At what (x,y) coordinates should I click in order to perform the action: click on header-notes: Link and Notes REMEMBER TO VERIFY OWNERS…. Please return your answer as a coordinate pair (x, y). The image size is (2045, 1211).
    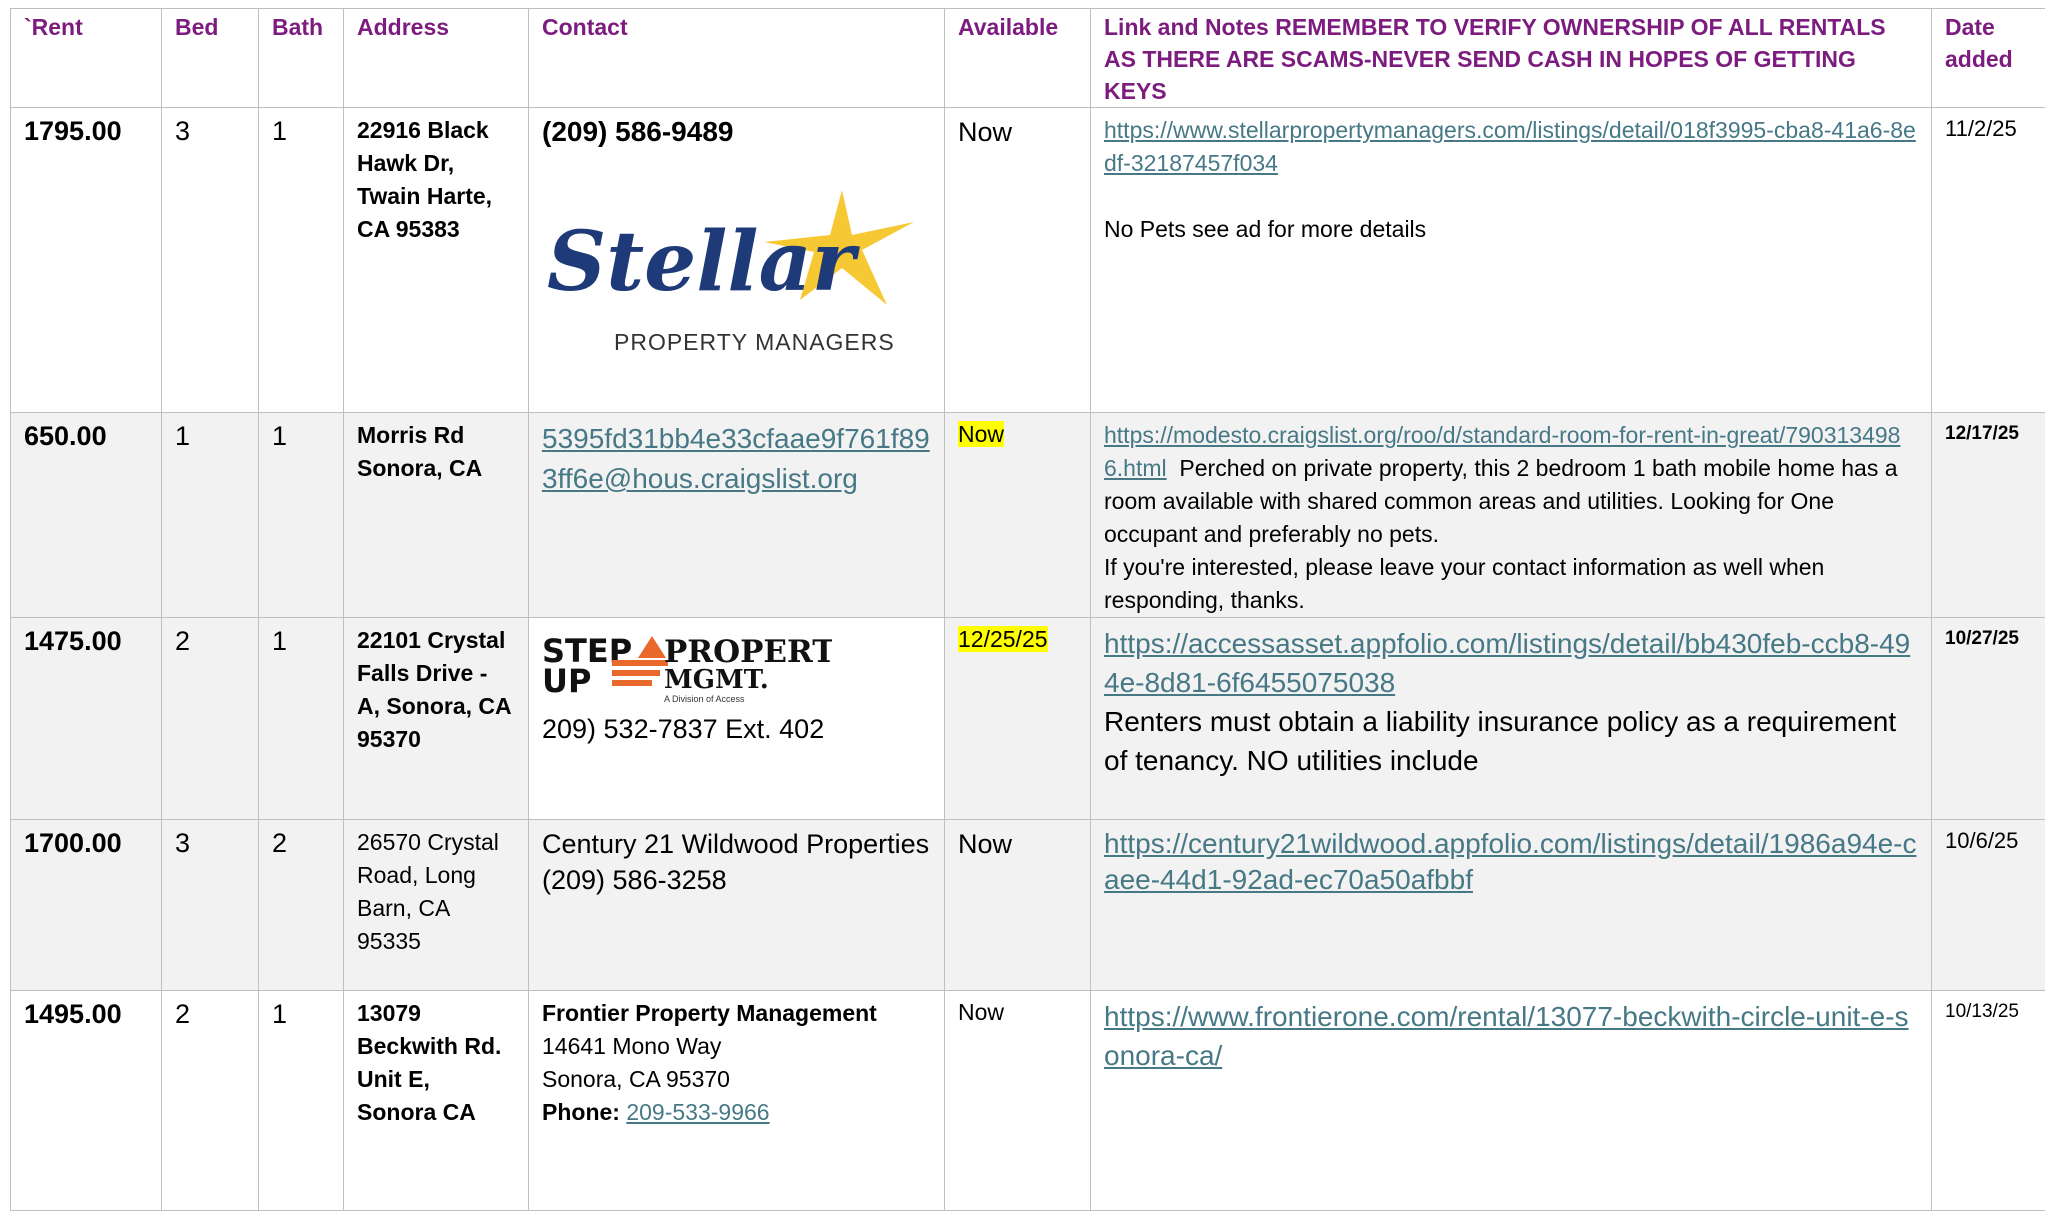
    Looking at the image, I should click on (1511, 58).